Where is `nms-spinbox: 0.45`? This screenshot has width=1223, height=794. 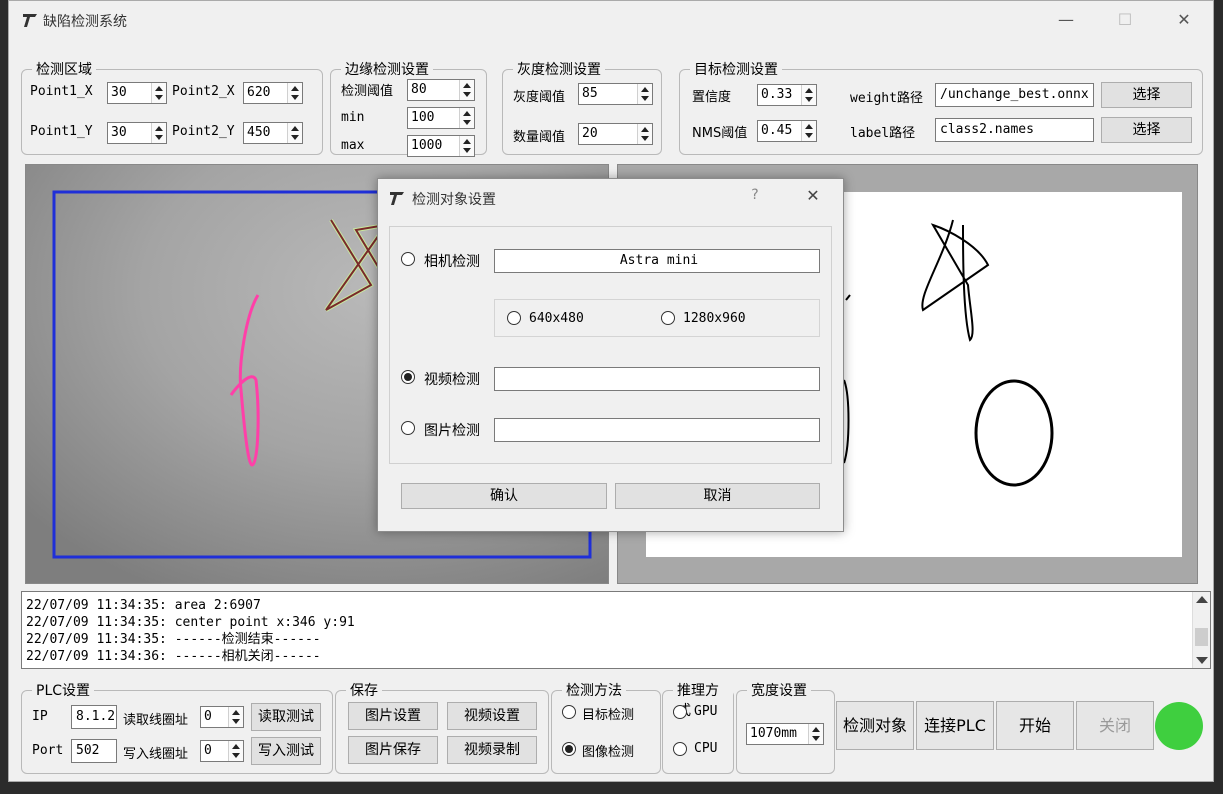
nms-spinbox: 0.45 is located at coordinates (787, 131).